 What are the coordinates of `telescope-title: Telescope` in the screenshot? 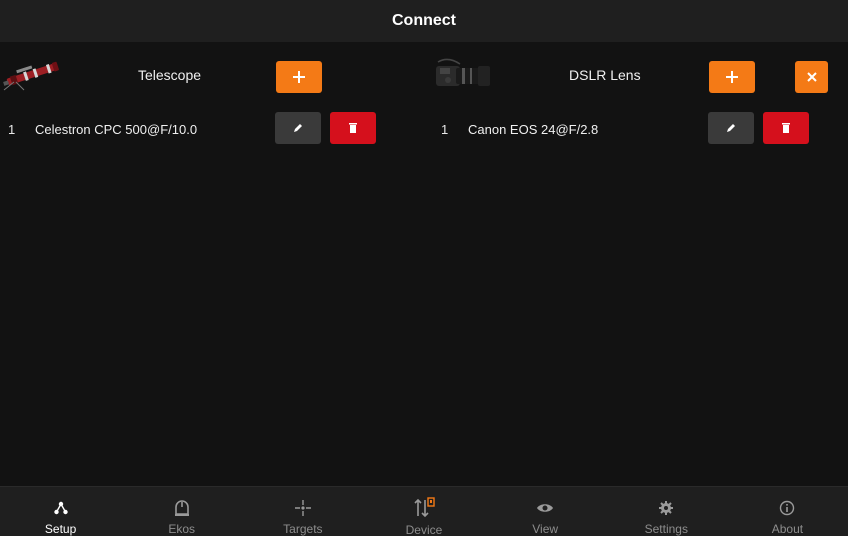 It's located at (170, 75).